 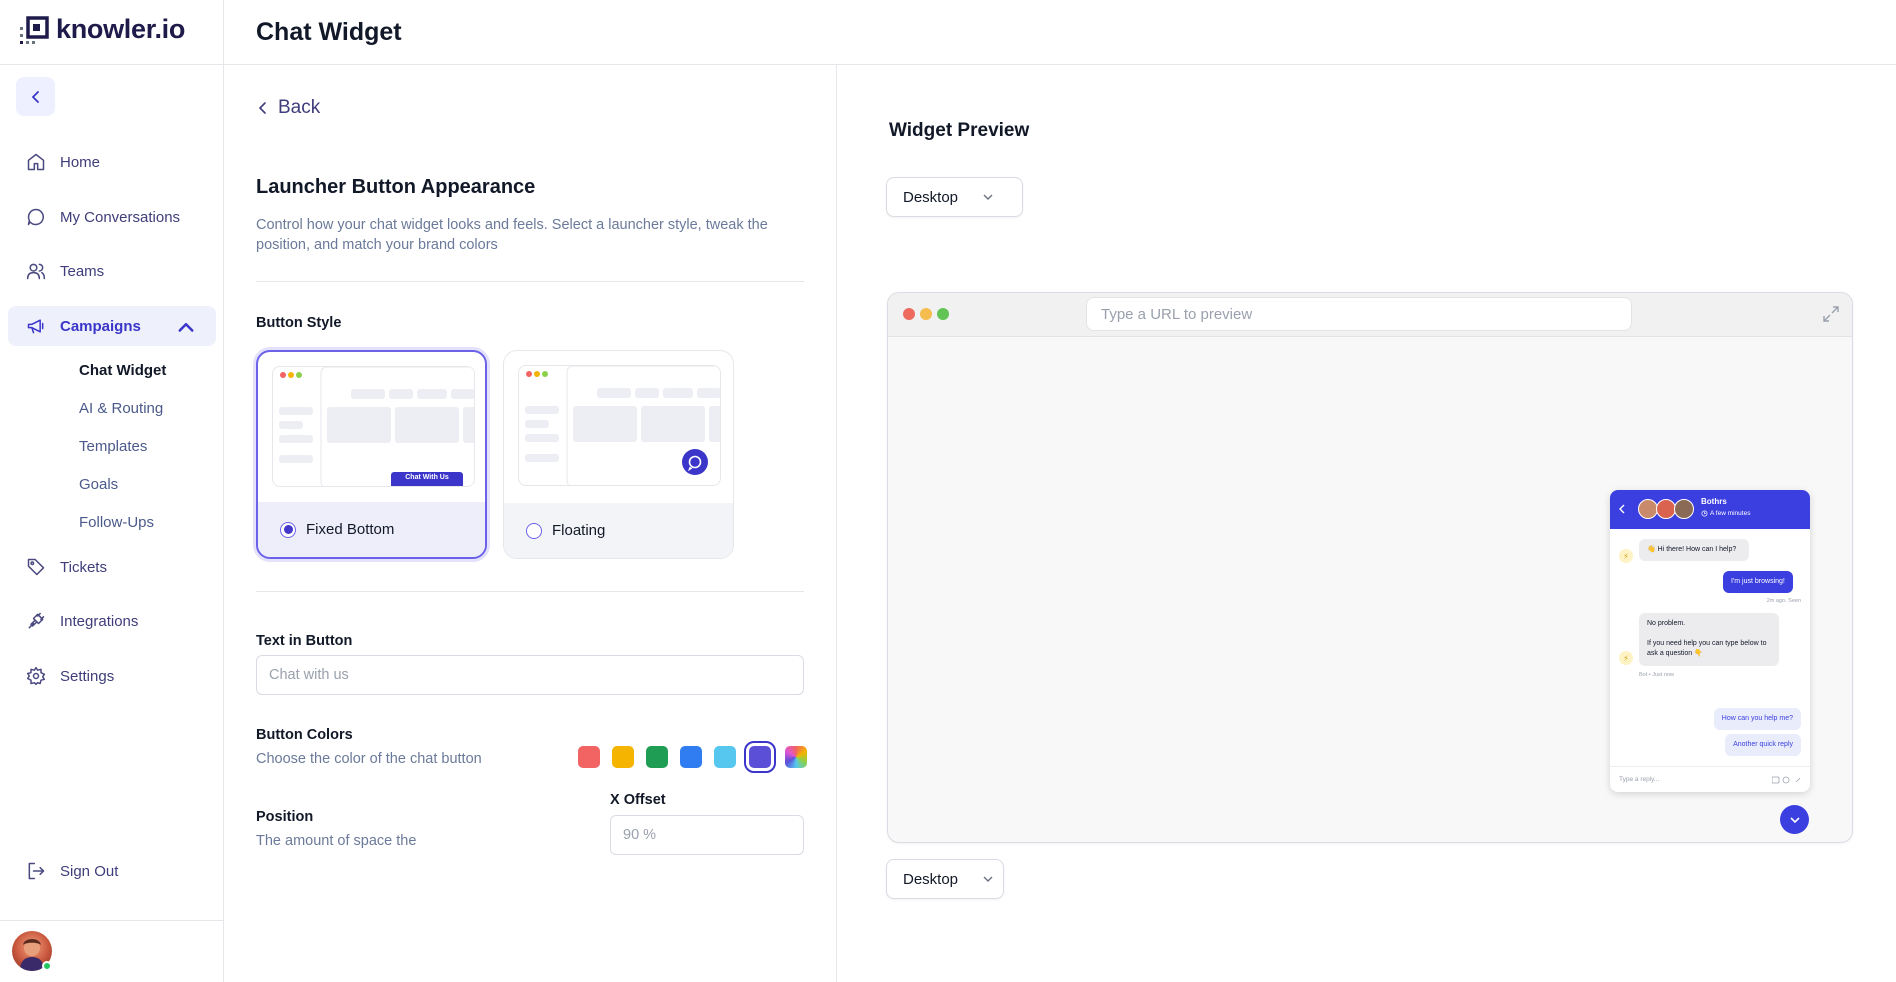 I want to click on style-option-floating: Floating, so click(x=618, y=454).